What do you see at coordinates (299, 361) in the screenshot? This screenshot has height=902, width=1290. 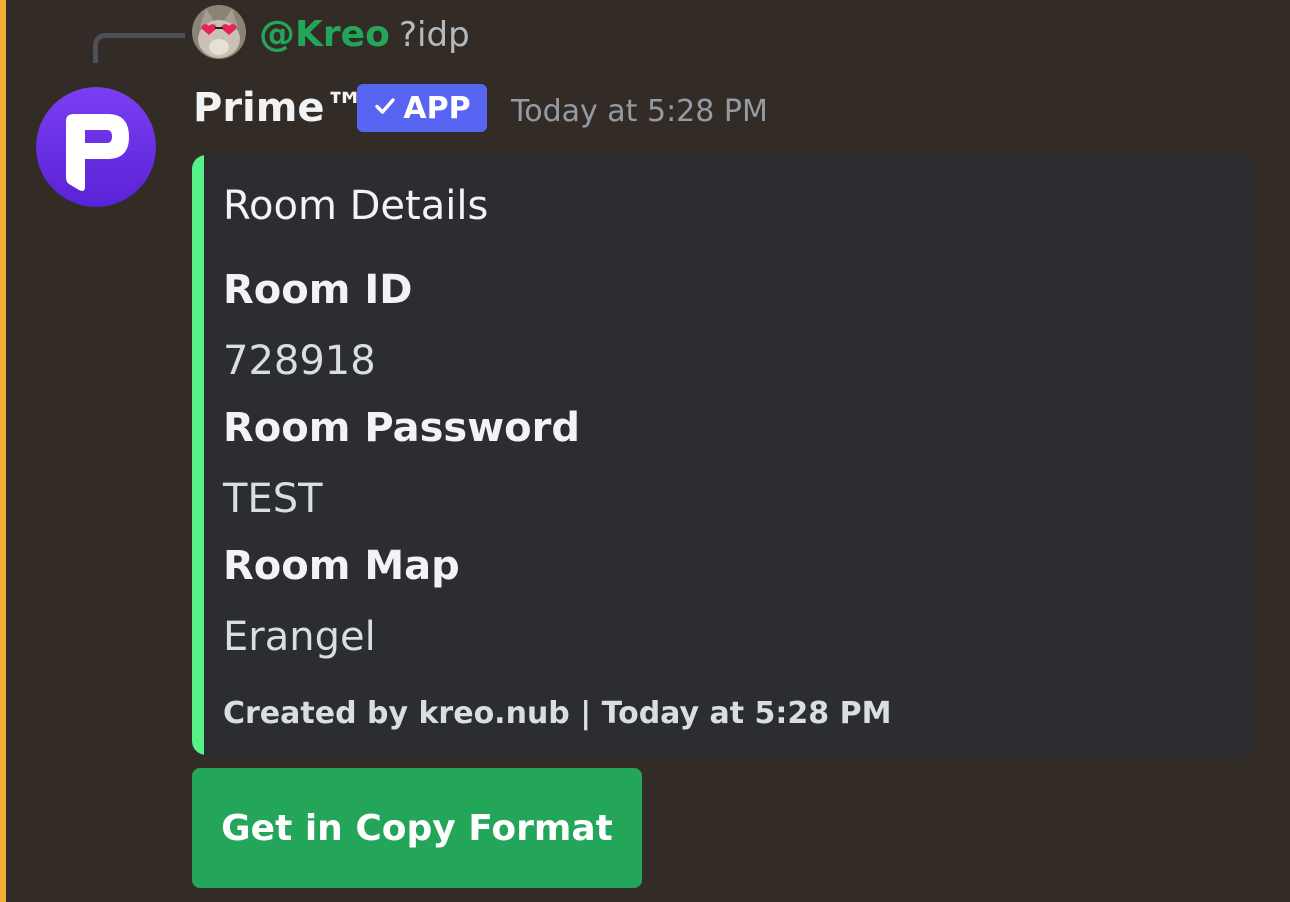 I see `embed-field-value: 728918` at bounding box center [299, 361].